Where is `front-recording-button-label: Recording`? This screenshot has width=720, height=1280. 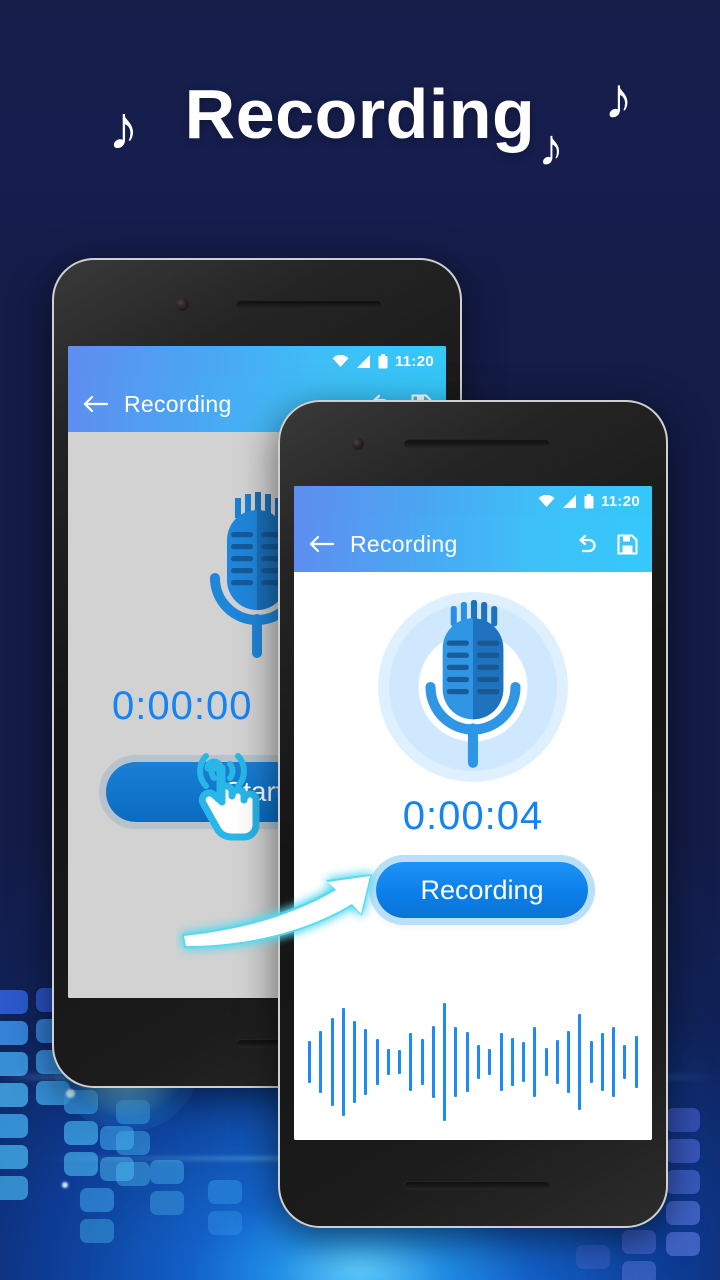 front-recording-button-label: Recording is located at coordinates (482, 889).